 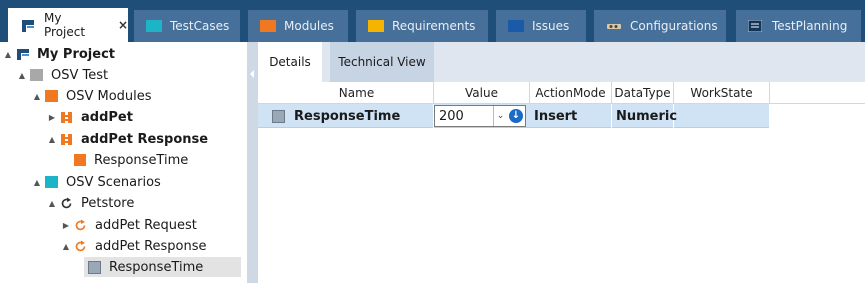 I want to click on modules-icon, so click(x=268, y=26).